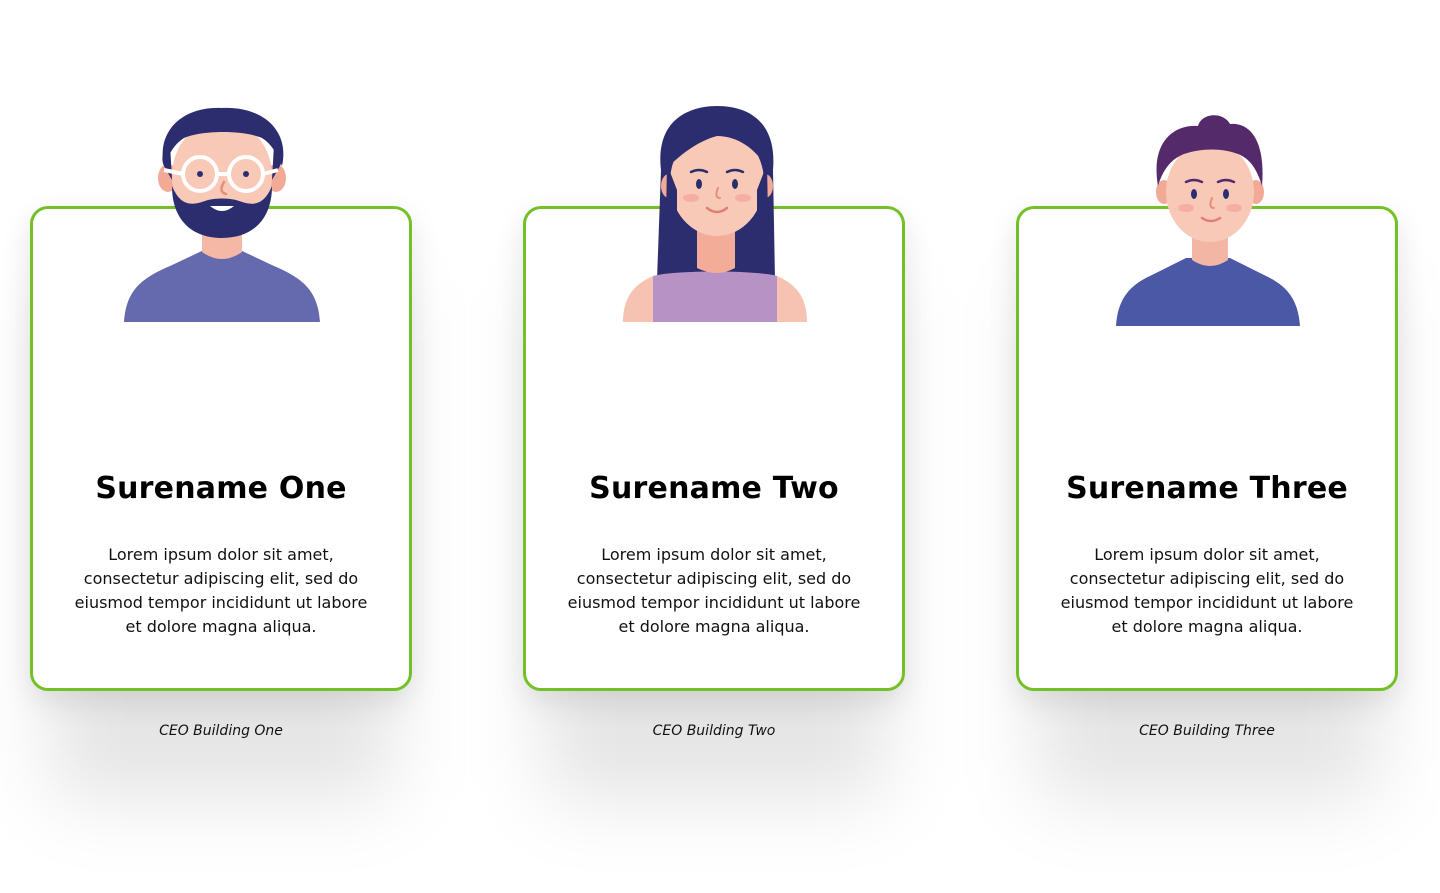 The height and width of the screenshot is (893, 1440). I want to click on card-name: Surename Three, so click(1207, 488).